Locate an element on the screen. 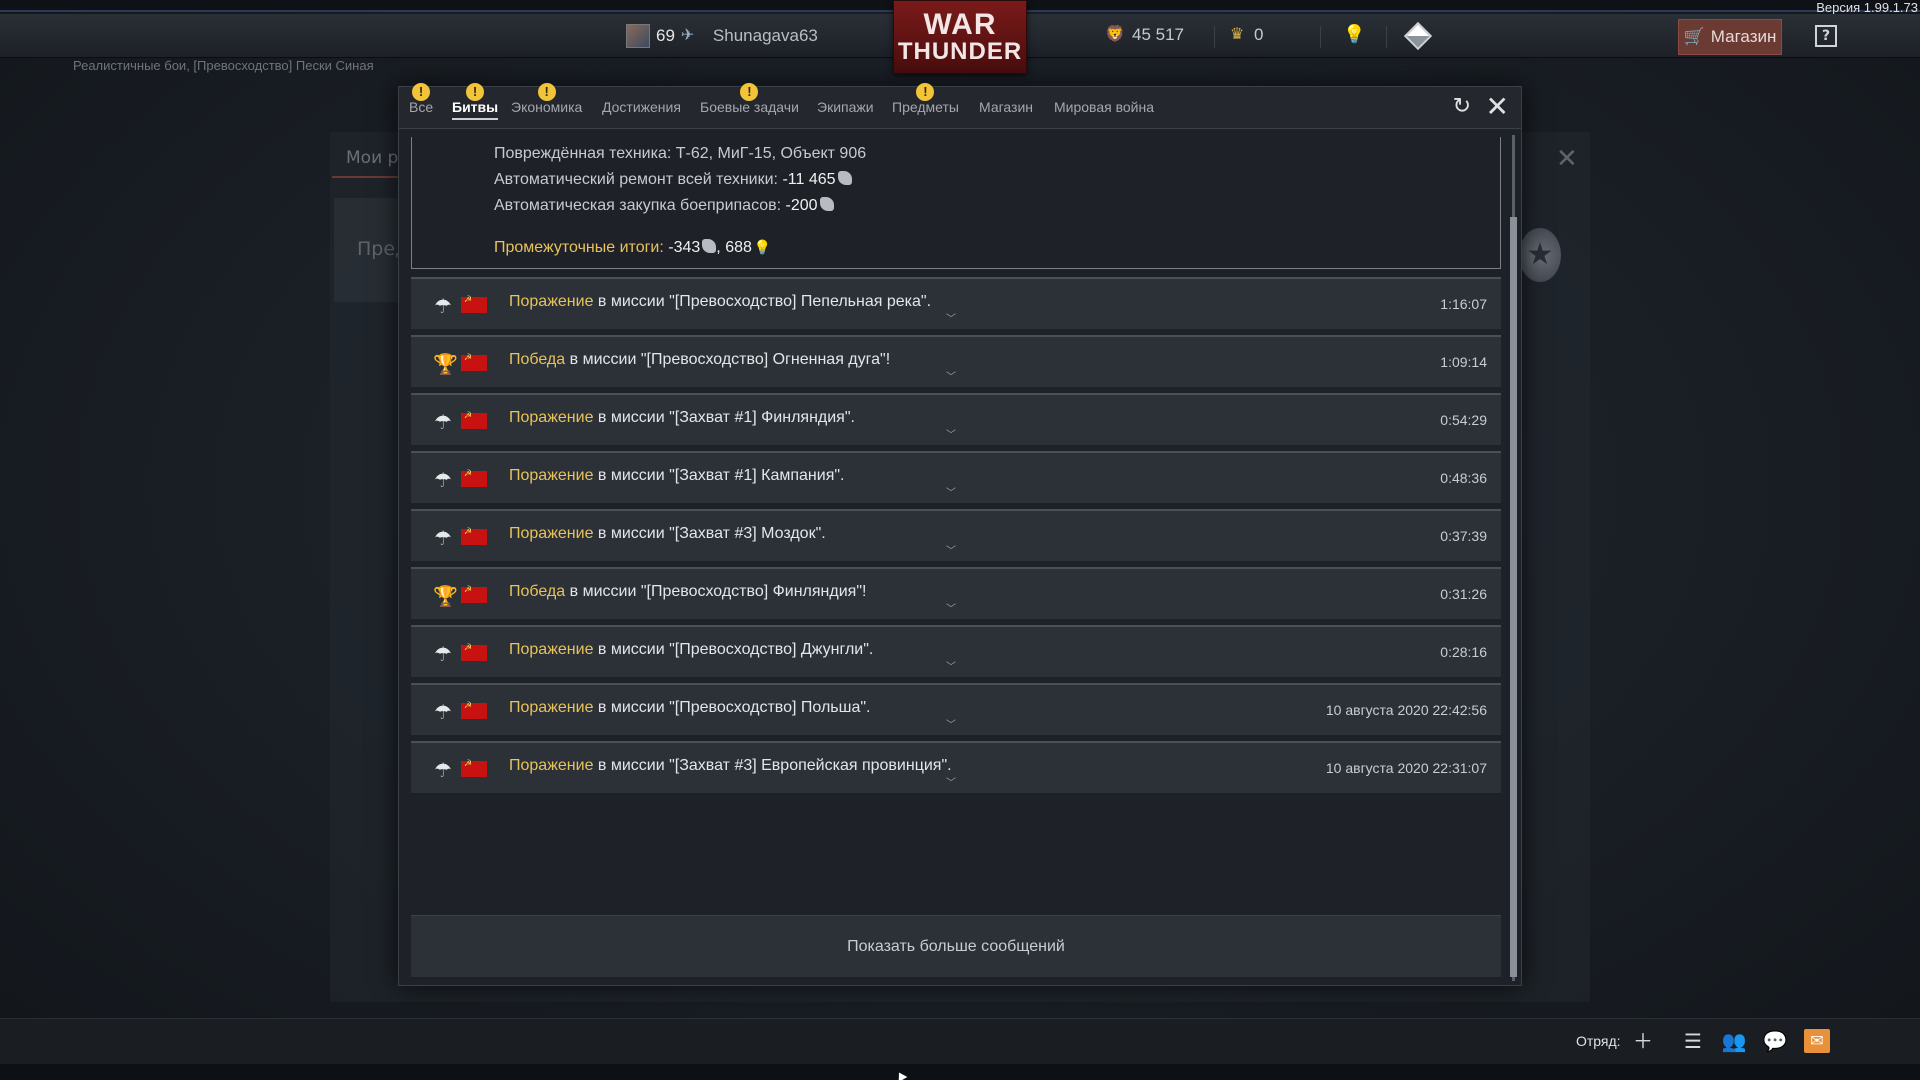 The height and width of the screenshot is (1080, 1920). tab-store: Магазин is located at coordinates (1006, 107).